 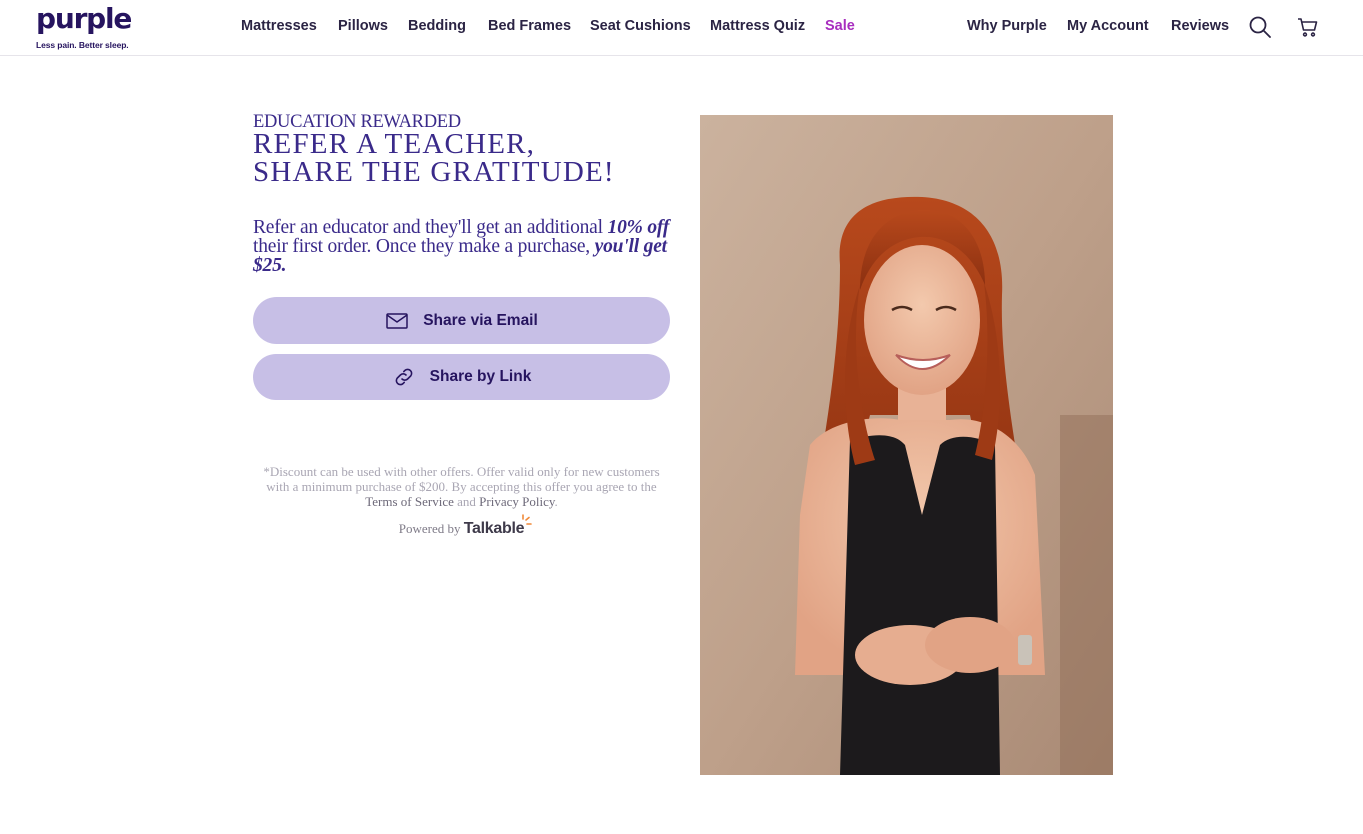 What do you see at coordinates (363, 26) in the screenshot?
I see `nav-pillows: Pillows` at bounding box center [363, 26].